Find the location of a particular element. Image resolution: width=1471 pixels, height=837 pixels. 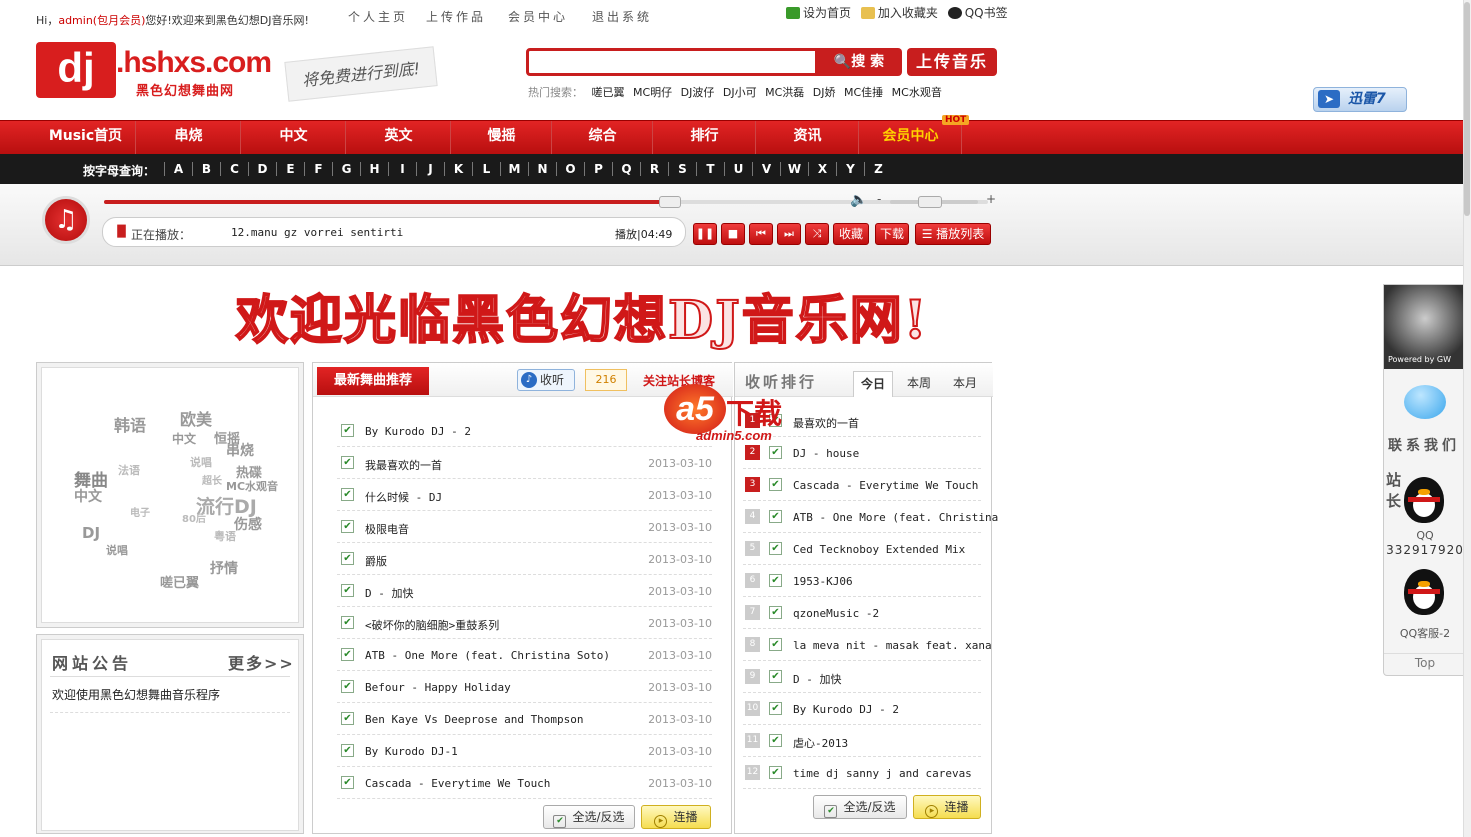

letter-k: K is located at coordinates (458, 169).